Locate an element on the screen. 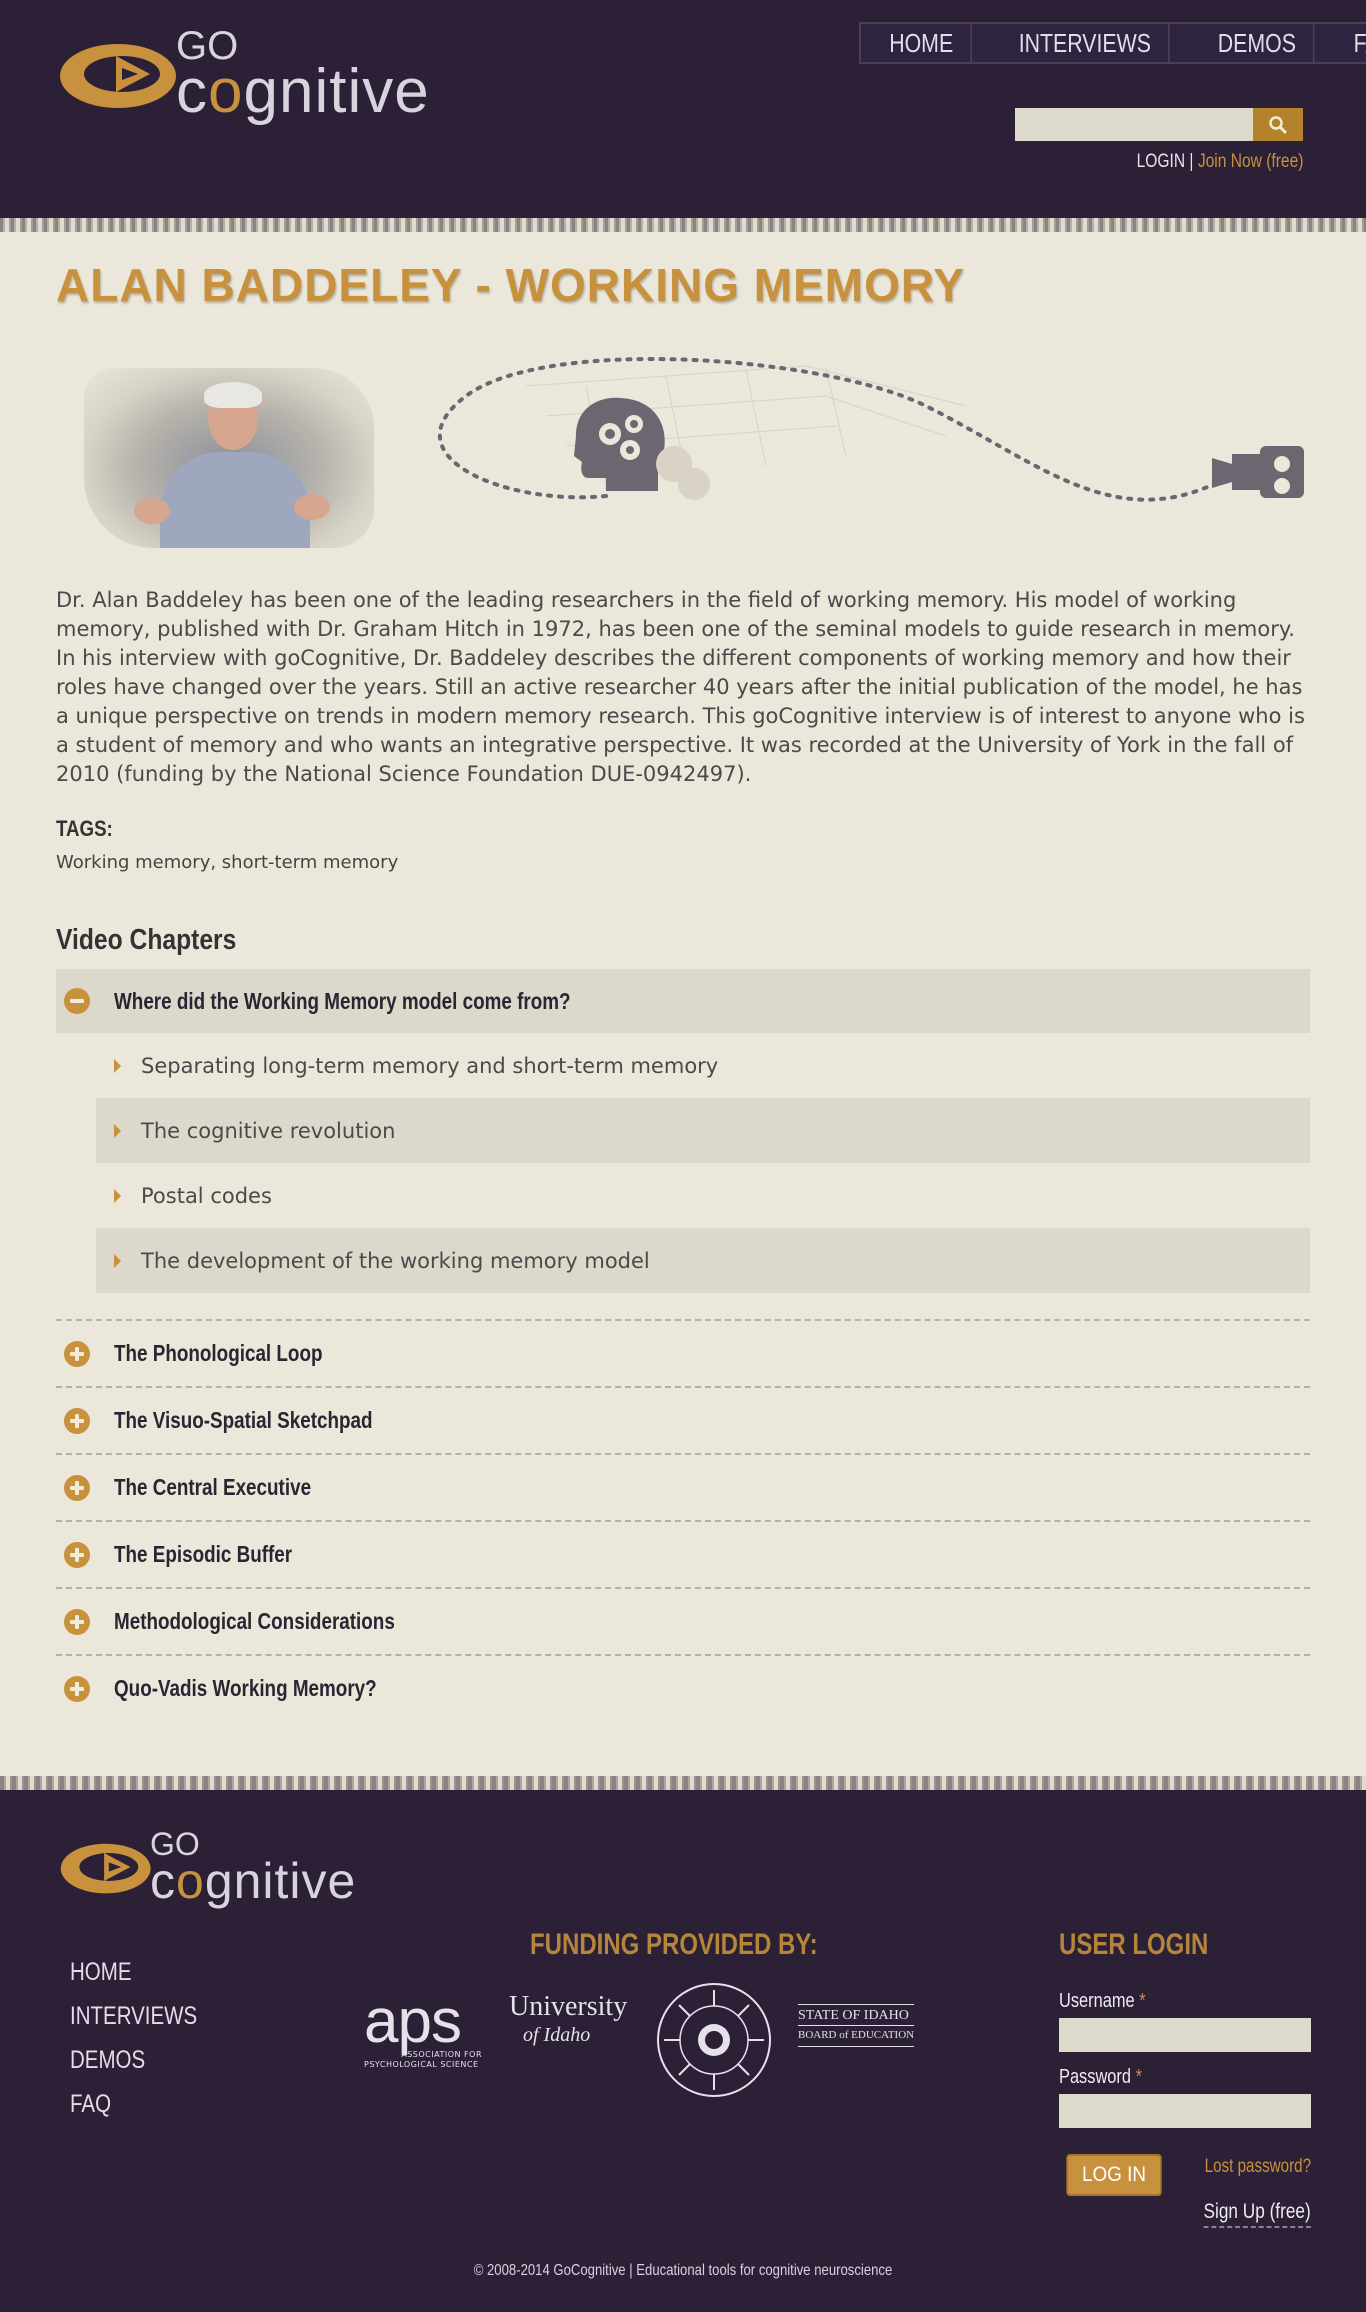  collapse-minus-icon is located at coordinates (77, 1001).